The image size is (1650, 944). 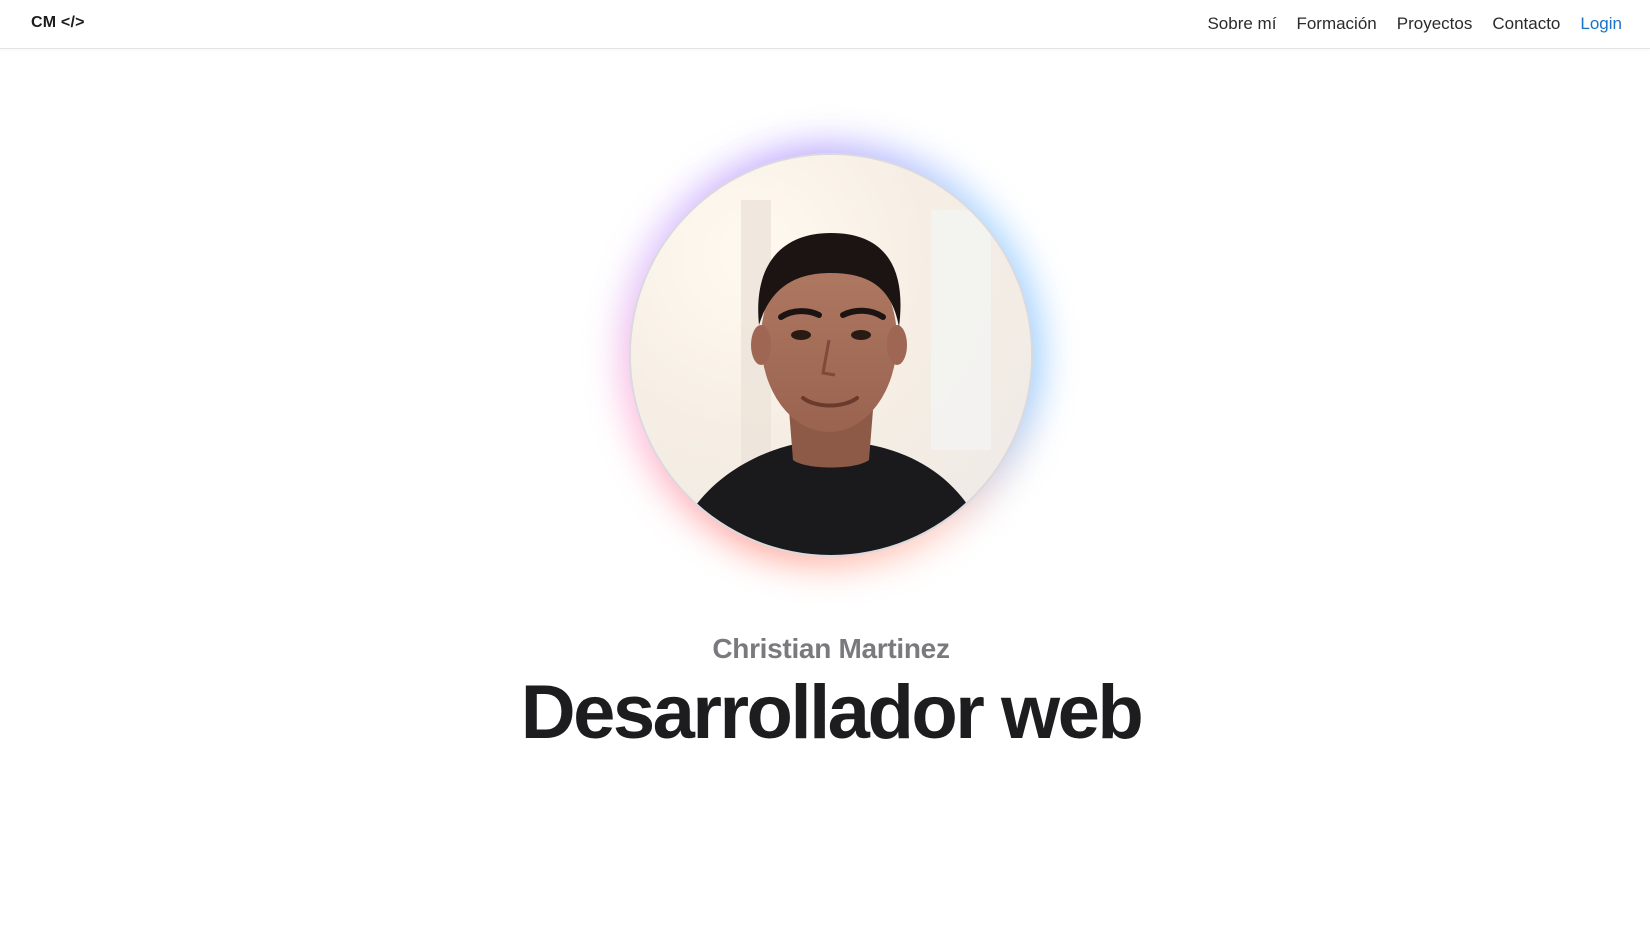 What do you see at coordinates (58, 23) in the screenshot?
I see `brand-logo: CM </>` at bounding box center [58, 23].